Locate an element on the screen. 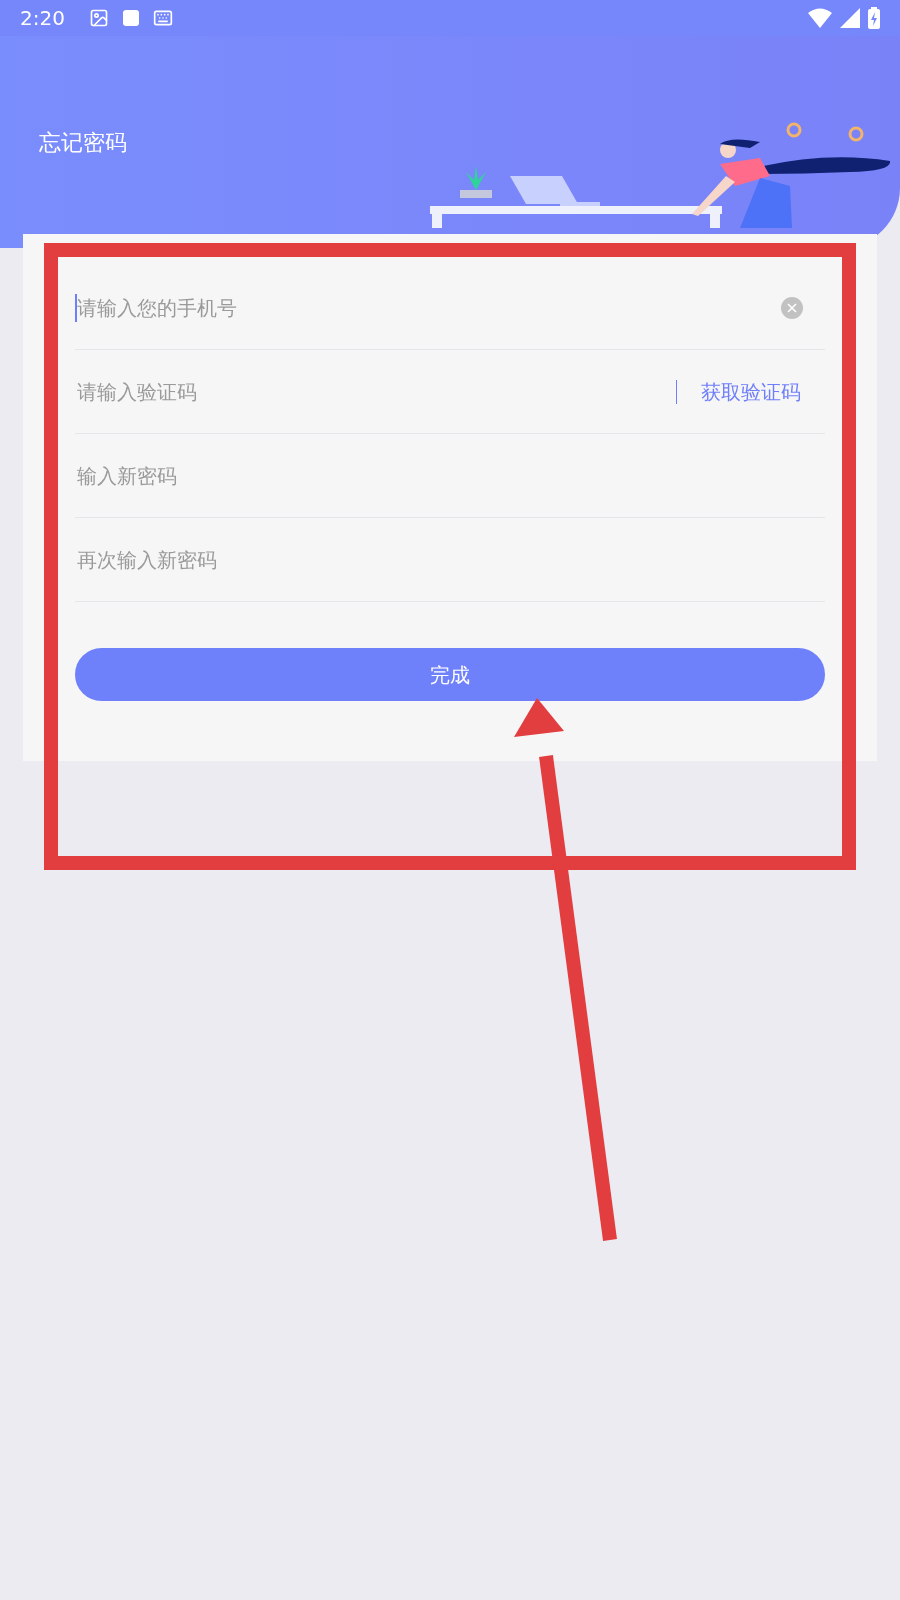  clear-button is located at coordinates (792, 307).